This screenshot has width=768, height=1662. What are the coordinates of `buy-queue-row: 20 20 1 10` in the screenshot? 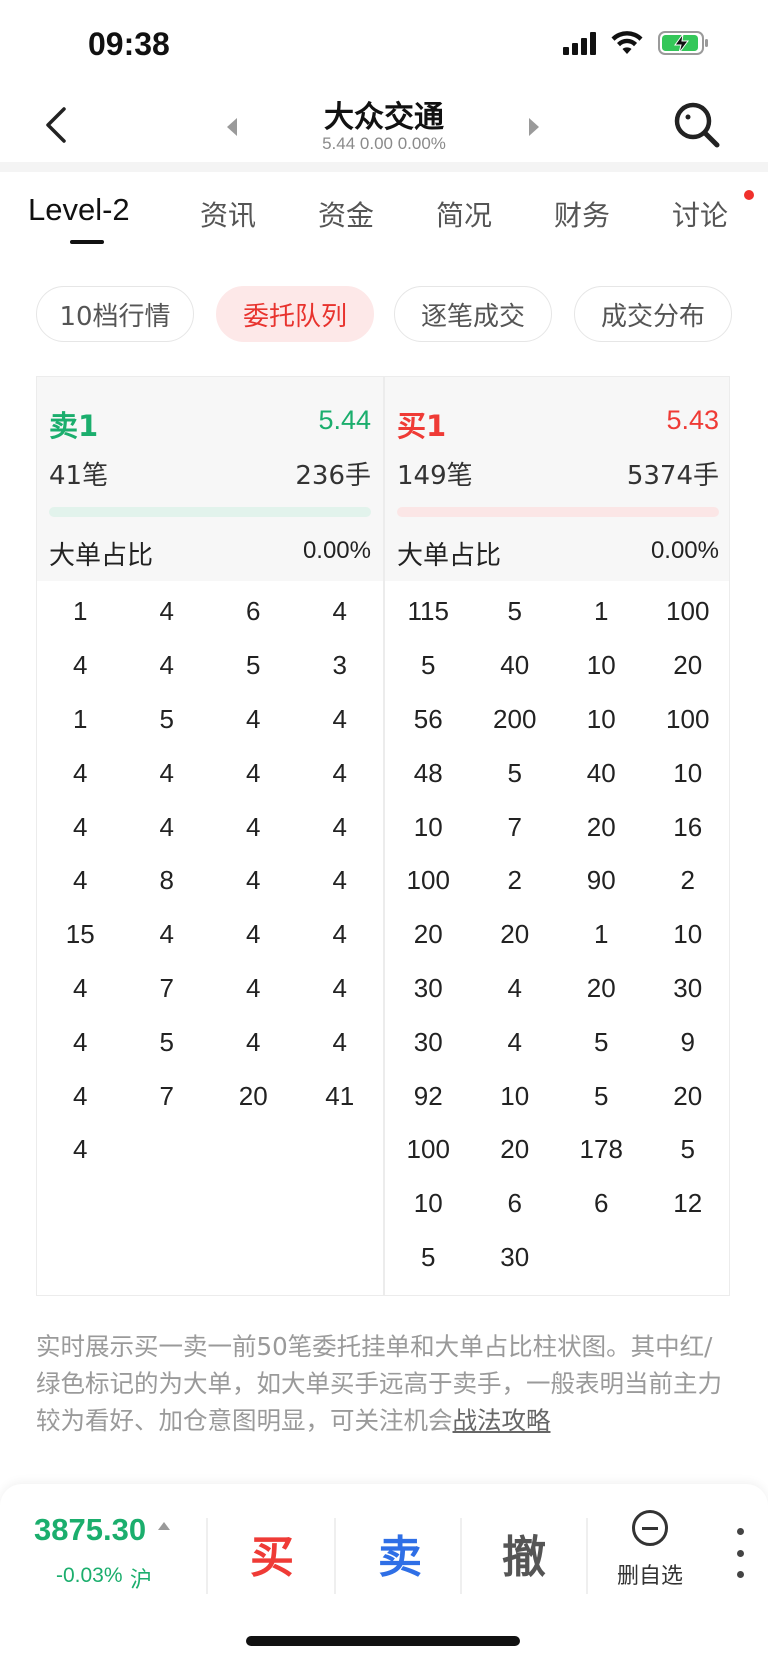 It's located at (558, 935).